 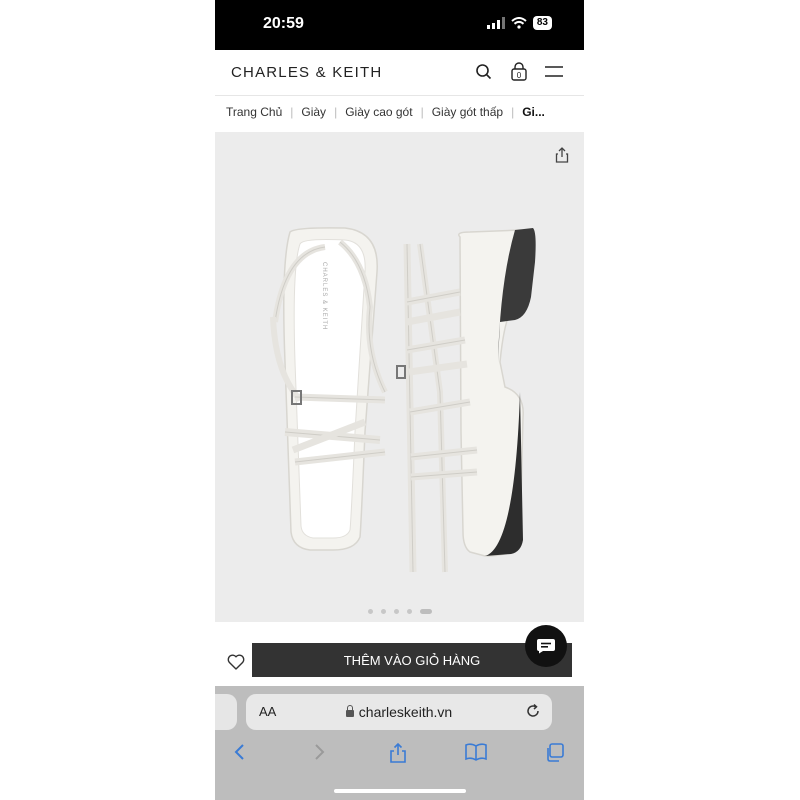 I want to click on chat-button, so click(x=546, y=646).